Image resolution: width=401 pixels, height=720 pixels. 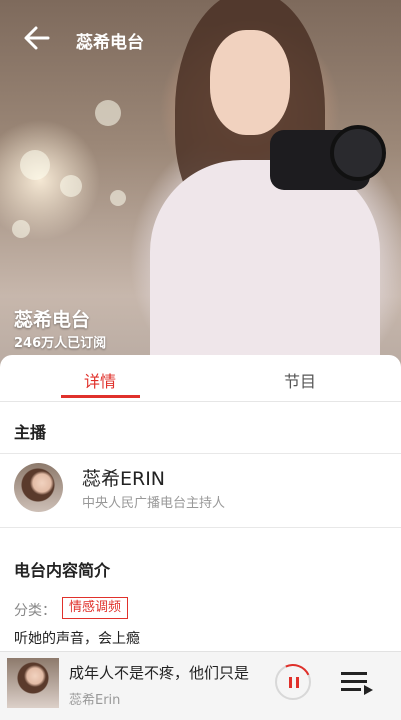 I want to click on station-name: 蕊希电台, so click(x=52, y=320).